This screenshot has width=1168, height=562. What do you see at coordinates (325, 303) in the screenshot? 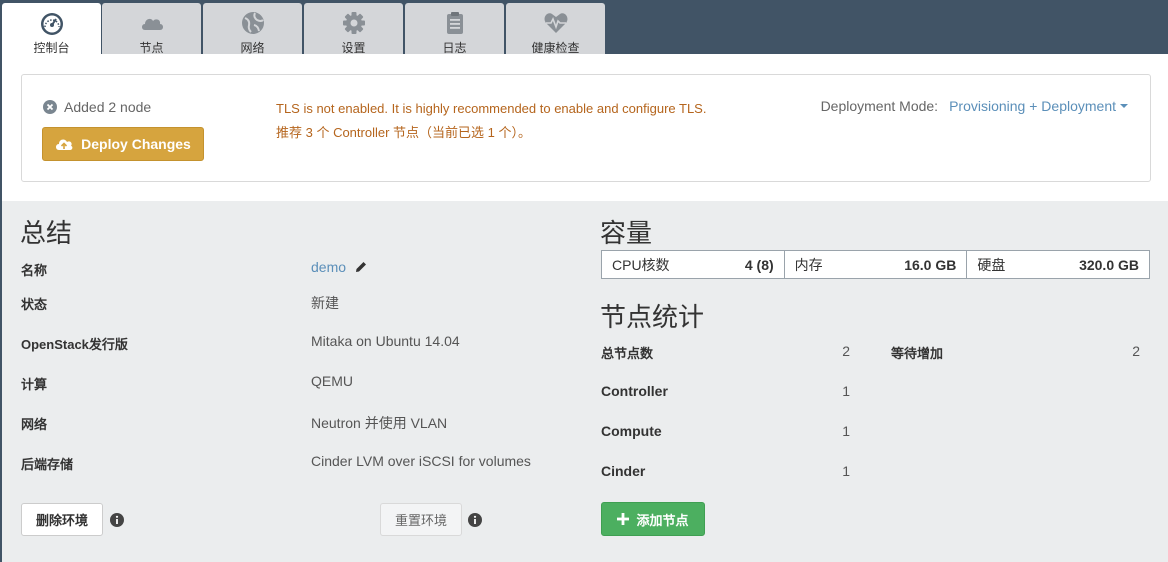
I see `summary-value-status: 新建` at bounding box center [325, 303].